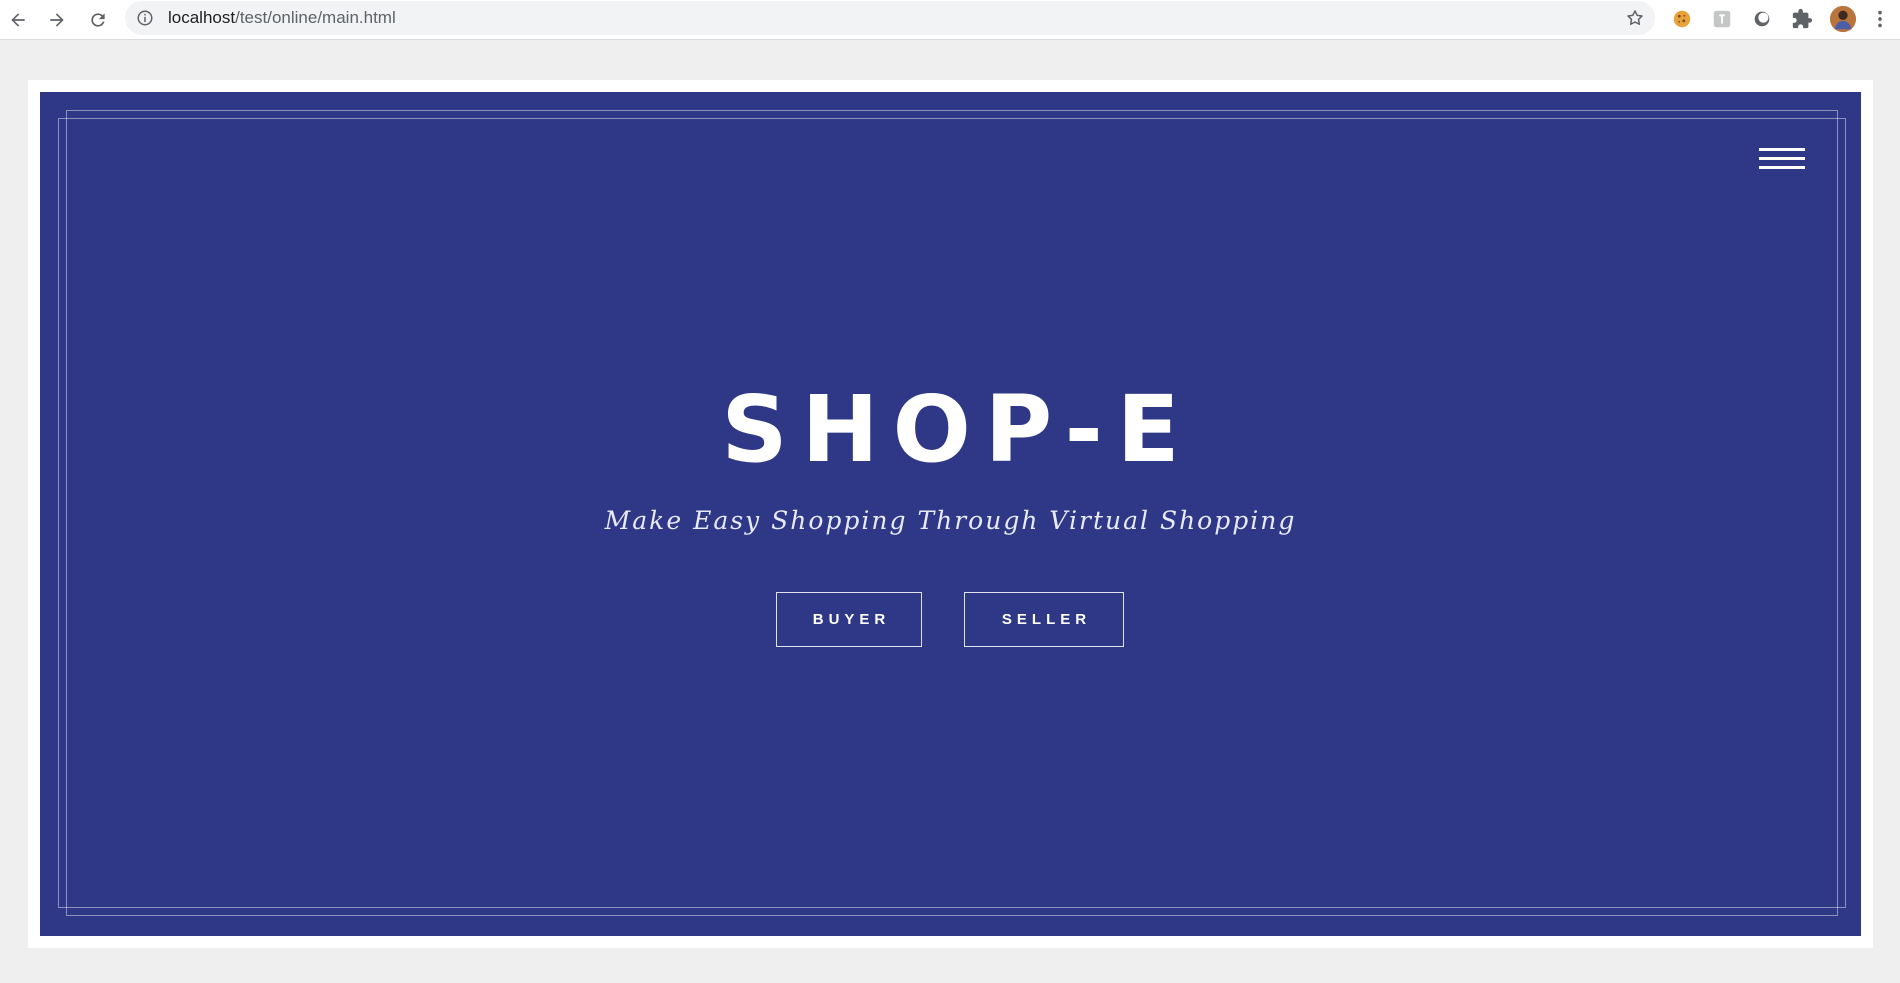 The height and width of the screenshot is (983, 1900). What do you see at coordinates (1044, 619) in the screenshot?
I see `seller-button: SELLER` at bounding box center [1044, 619].